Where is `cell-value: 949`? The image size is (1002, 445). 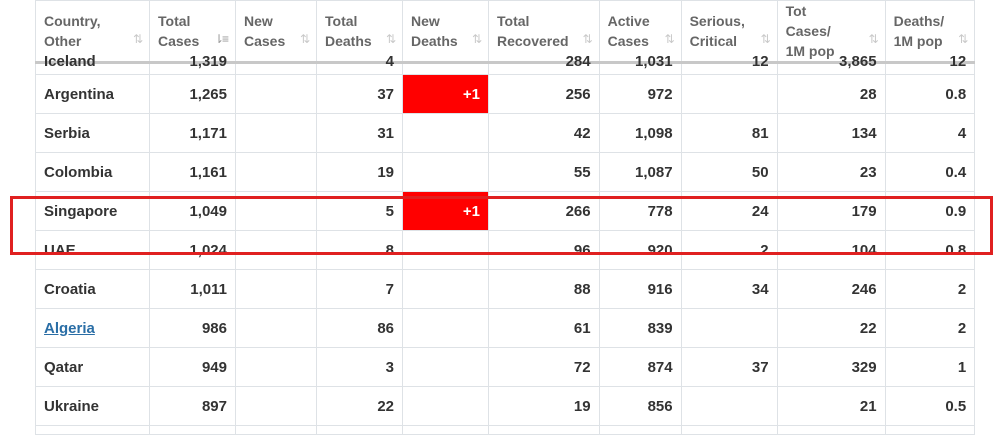 cell-value: 949 is located at coordinates (214, 367).